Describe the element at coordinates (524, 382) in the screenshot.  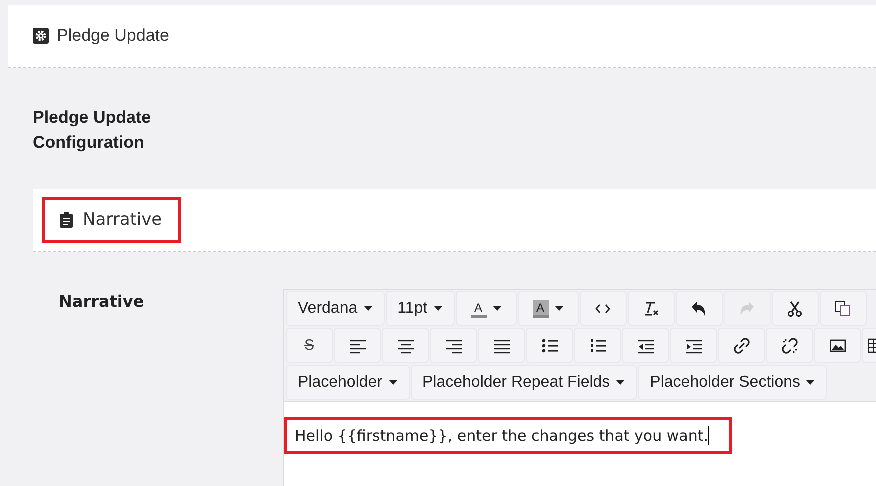
I see `dropdown-button: Placeholder Repeat Fields` at that location.